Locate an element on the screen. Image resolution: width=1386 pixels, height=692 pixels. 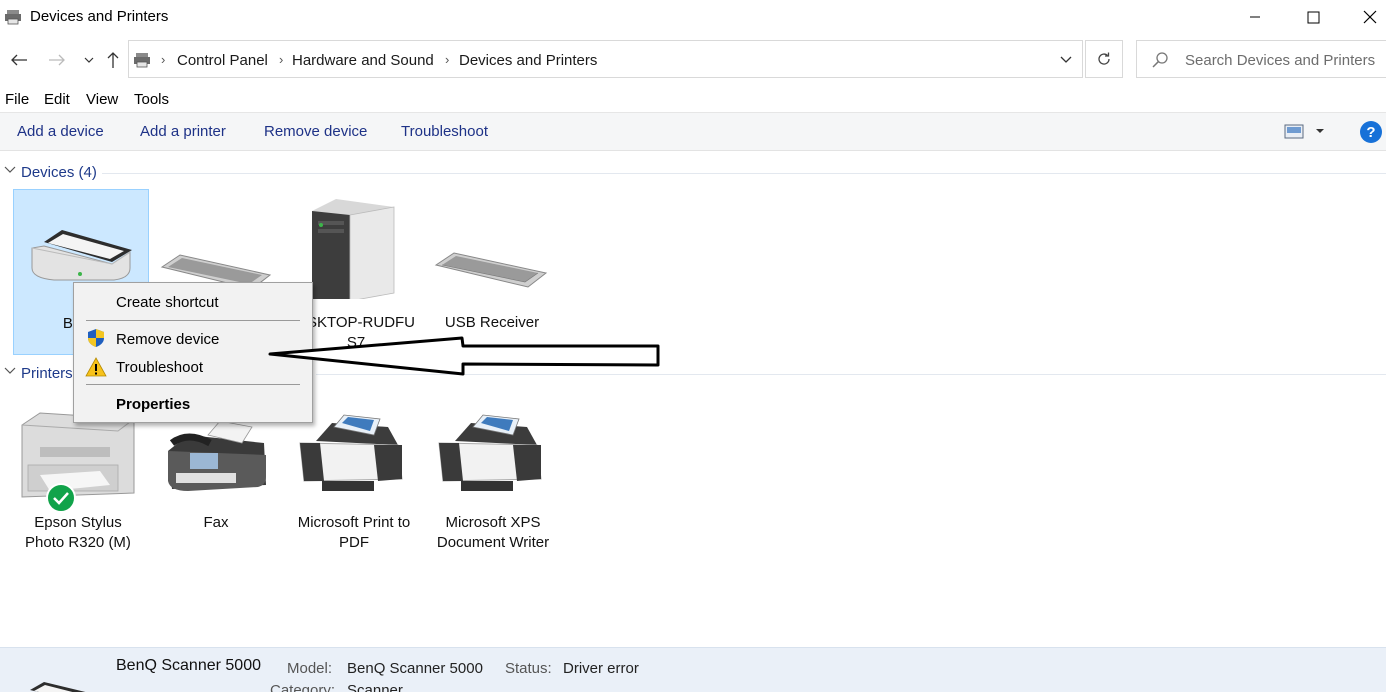
add-device-button: Add a device is located at coordinates (60, 131).